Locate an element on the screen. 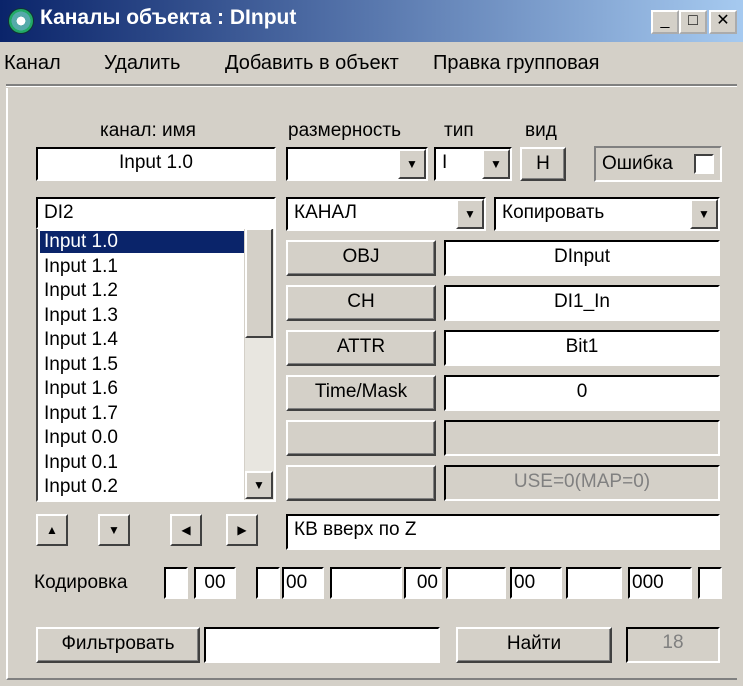  list-item: Input 1.1 is located at coordinates (144, 267).